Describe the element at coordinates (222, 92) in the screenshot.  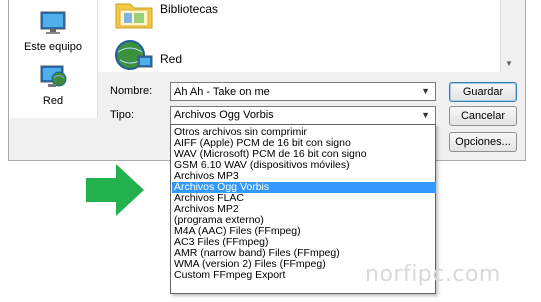
I see `file-name-value: Ah Ah - Take on me` at that location.